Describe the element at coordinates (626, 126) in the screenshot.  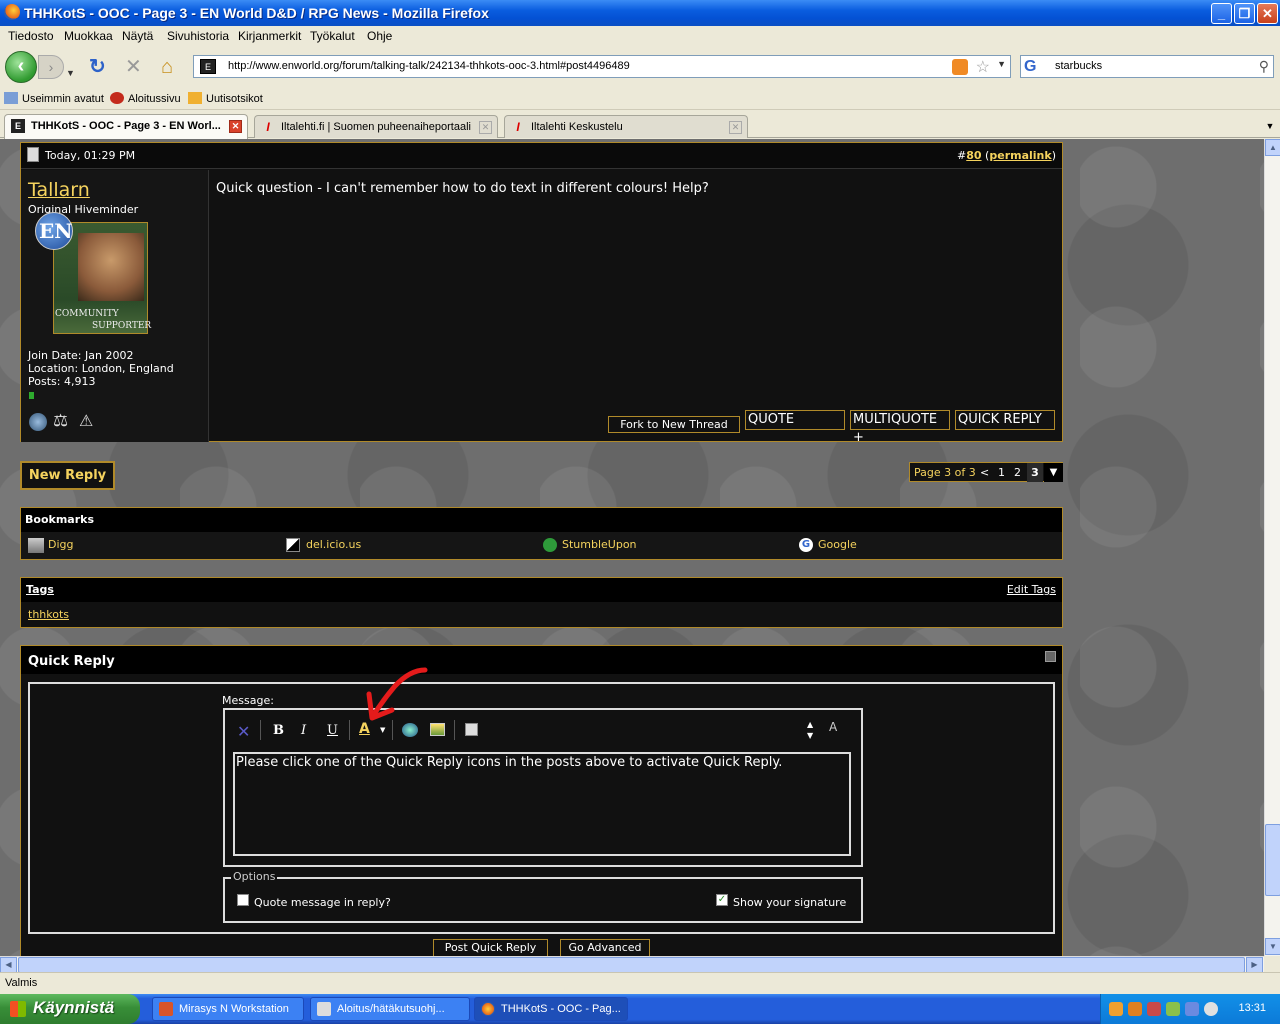
I see `tab-iltalehti-keskustelu: I Iltalehti Keskustelu ✕` at that location.